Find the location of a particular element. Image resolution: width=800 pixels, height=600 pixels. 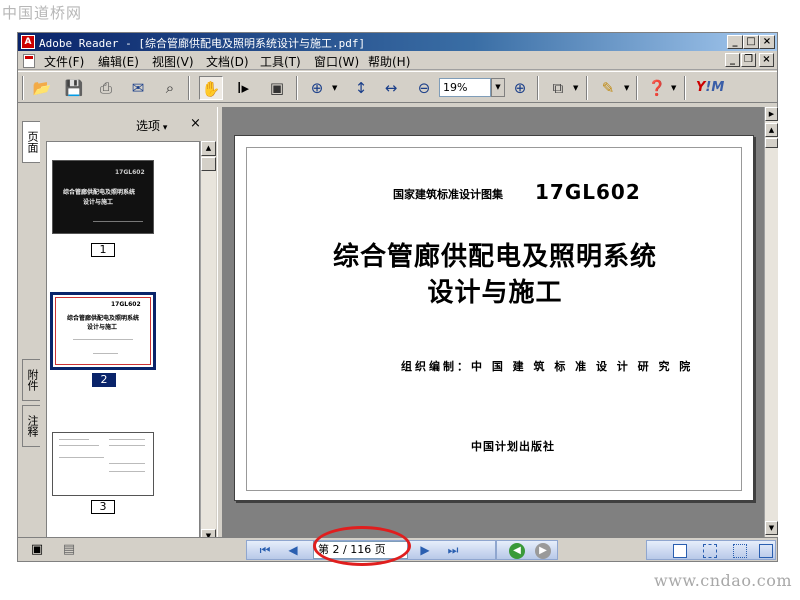

panel-toggle-icon: ▣ is located at coordinates (37, 550).